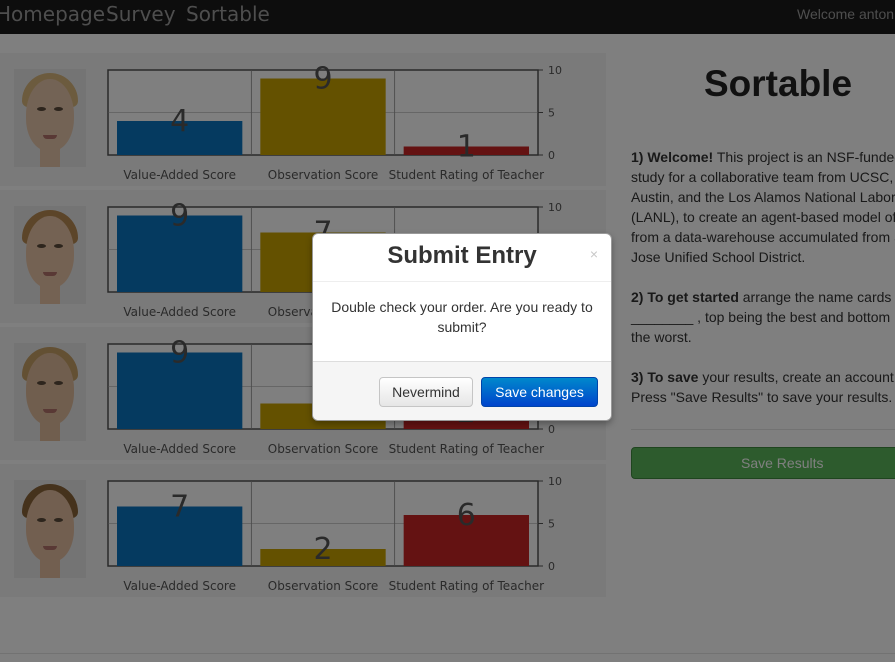 This screenshot has height=662, width=895. Describe the element at coordinates (539, 392) in the screenshot. I see `save-changes-button: Save changes` at that location.